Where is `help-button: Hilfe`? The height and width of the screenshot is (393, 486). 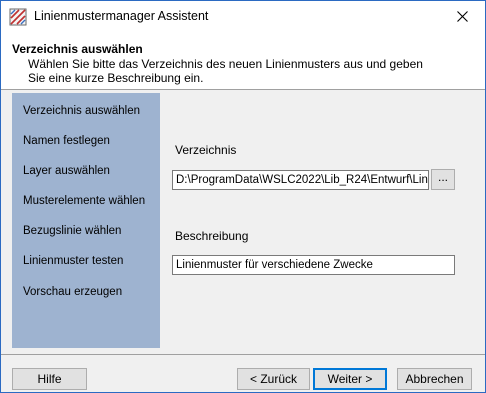 help-button: Hilfe is located at coordinates (49, 379).